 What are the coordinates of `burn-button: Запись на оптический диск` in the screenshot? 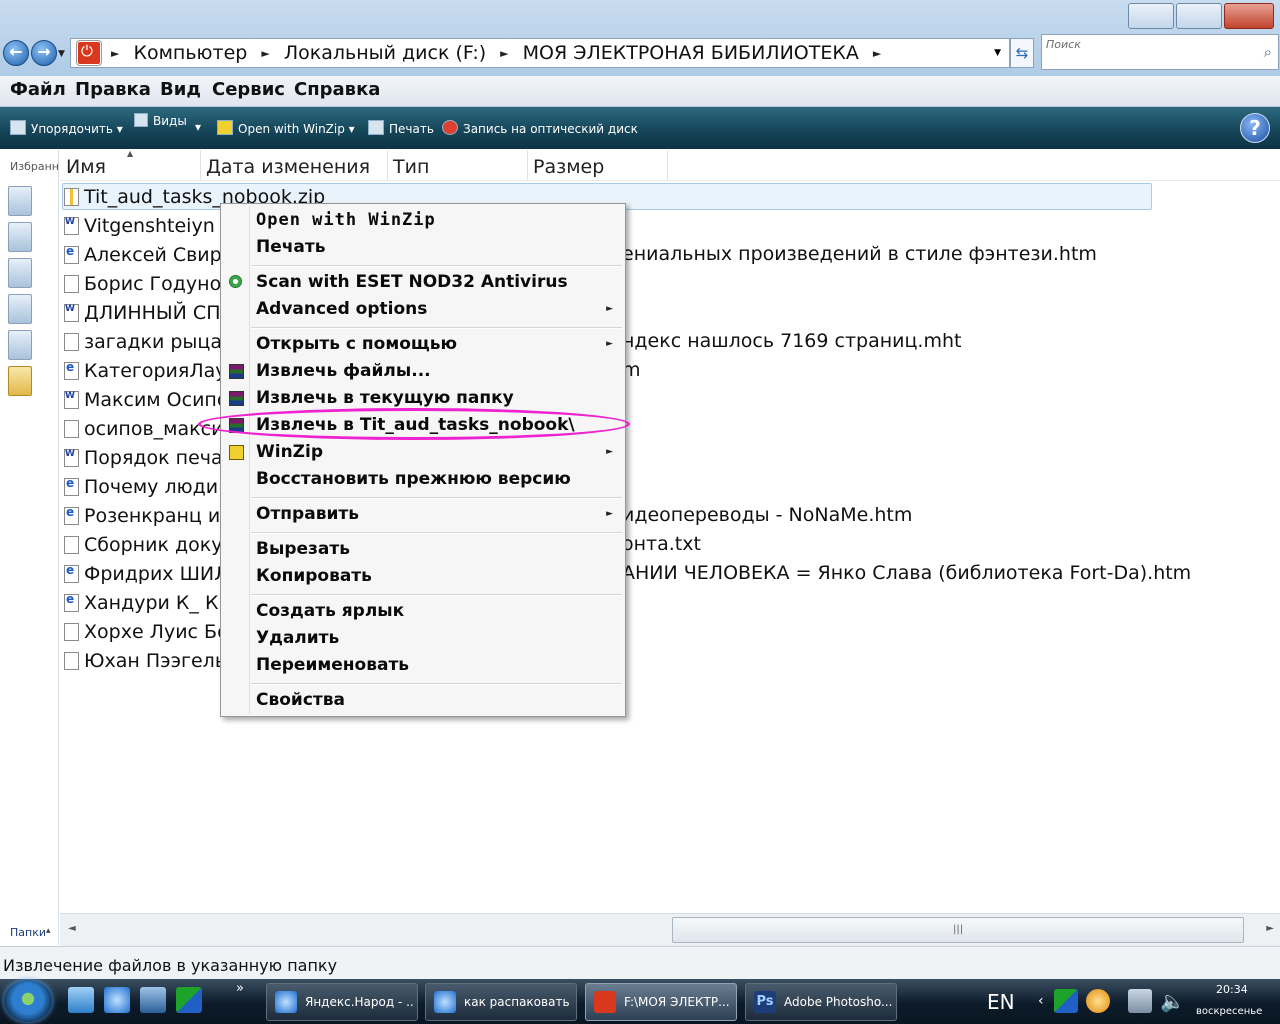 It's located at (540, 128).